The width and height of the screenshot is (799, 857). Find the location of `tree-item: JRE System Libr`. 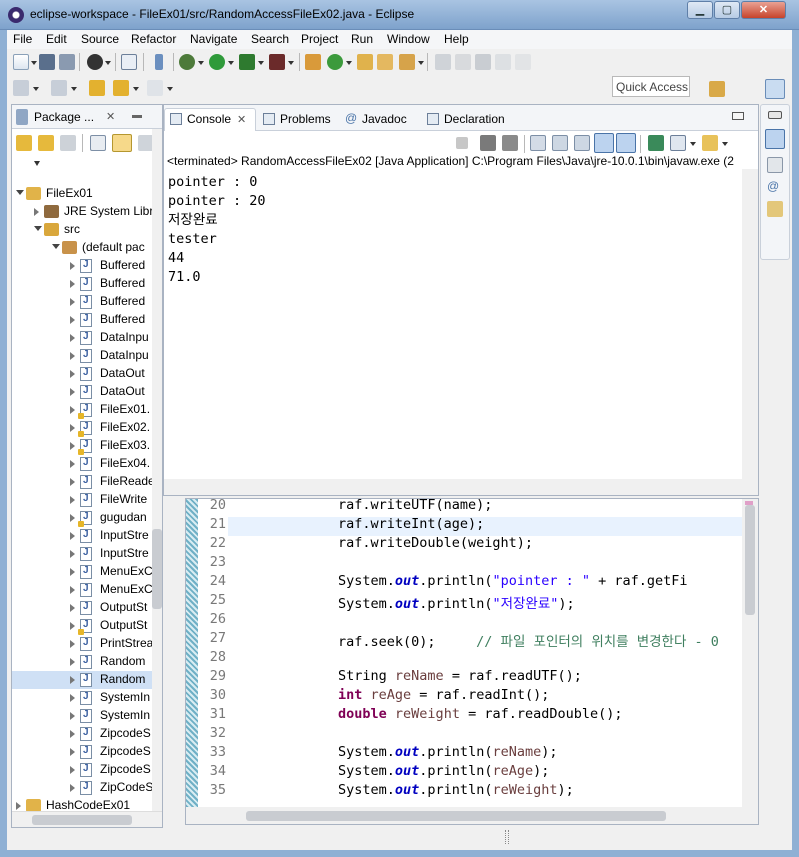

tree-item: JRE System Libr is located at coordinates (82, 212).